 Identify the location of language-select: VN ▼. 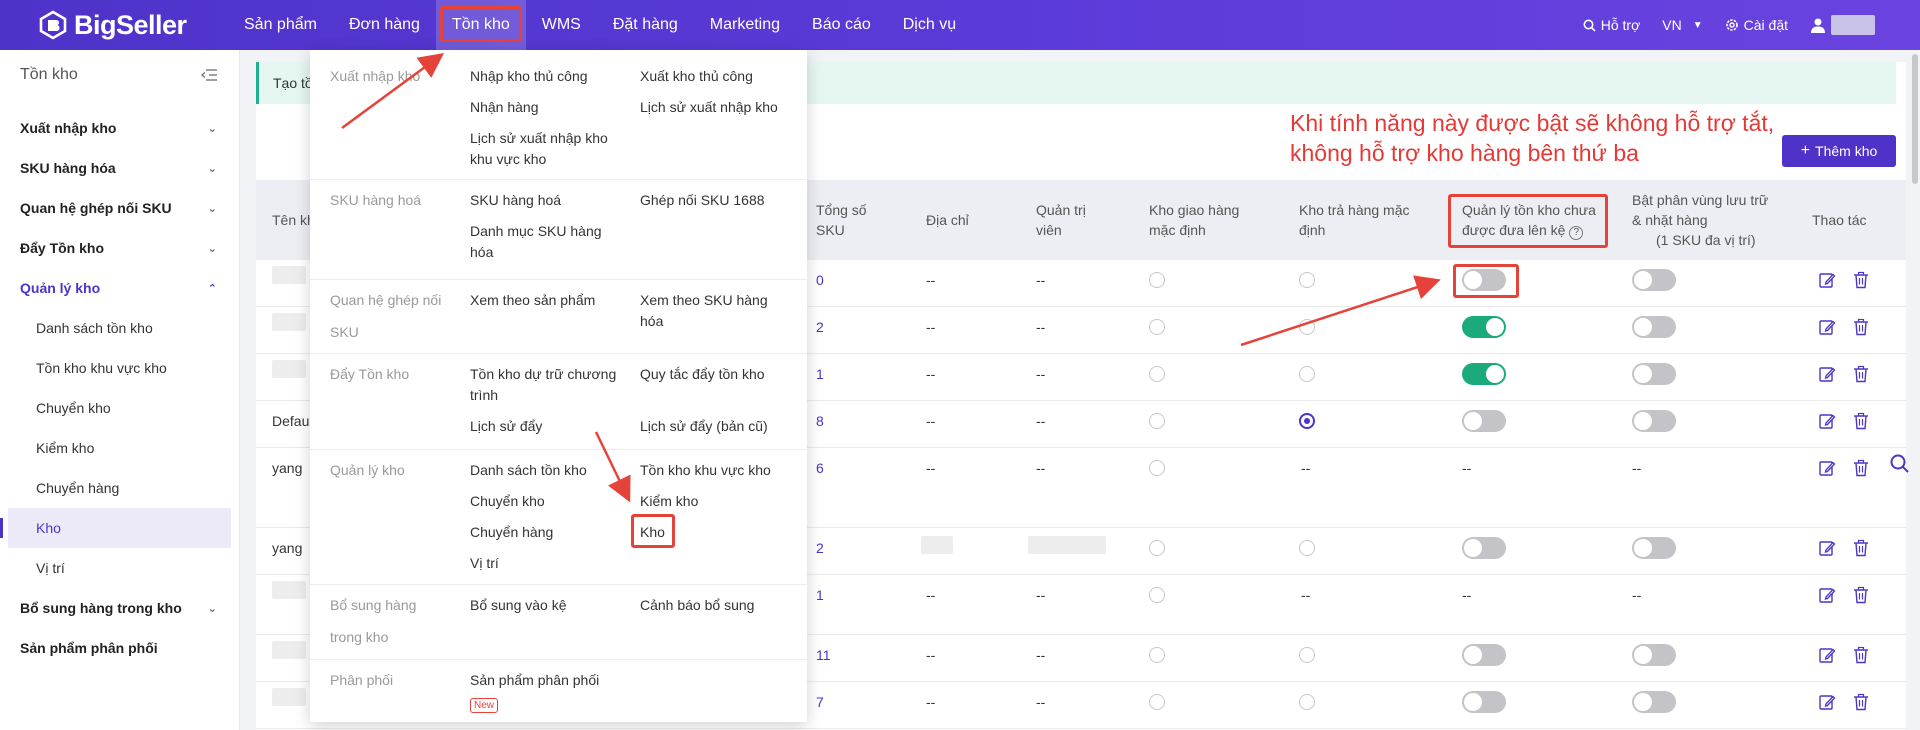
(1682, 25).